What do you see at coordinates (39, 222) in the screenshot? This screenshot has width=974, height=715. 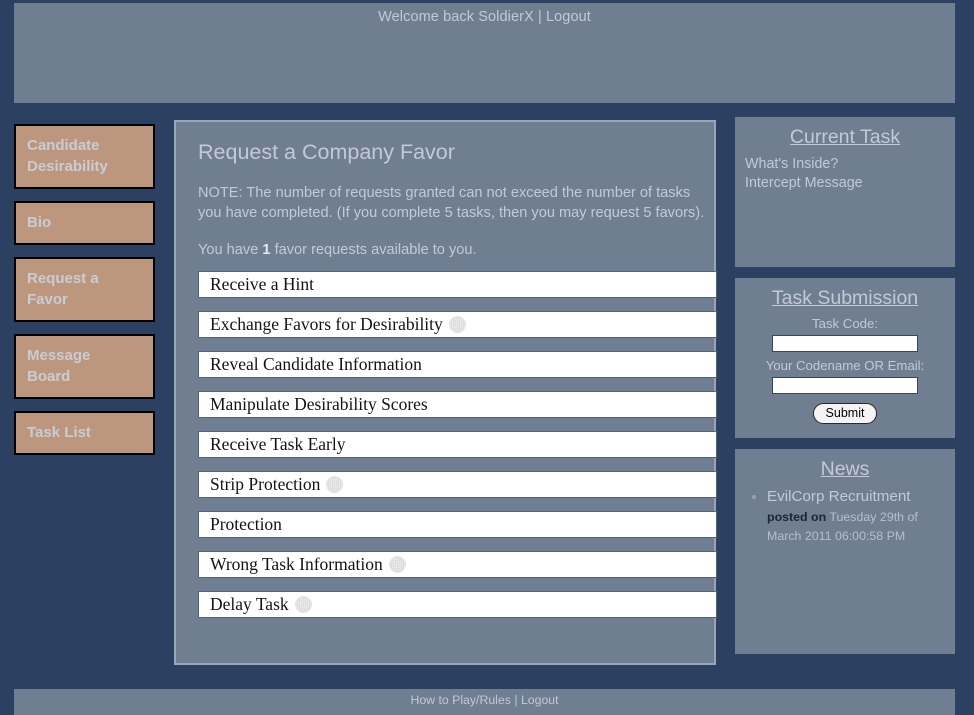 I see `sidebar-item-label: Bio` at bounding box center [39, 222].